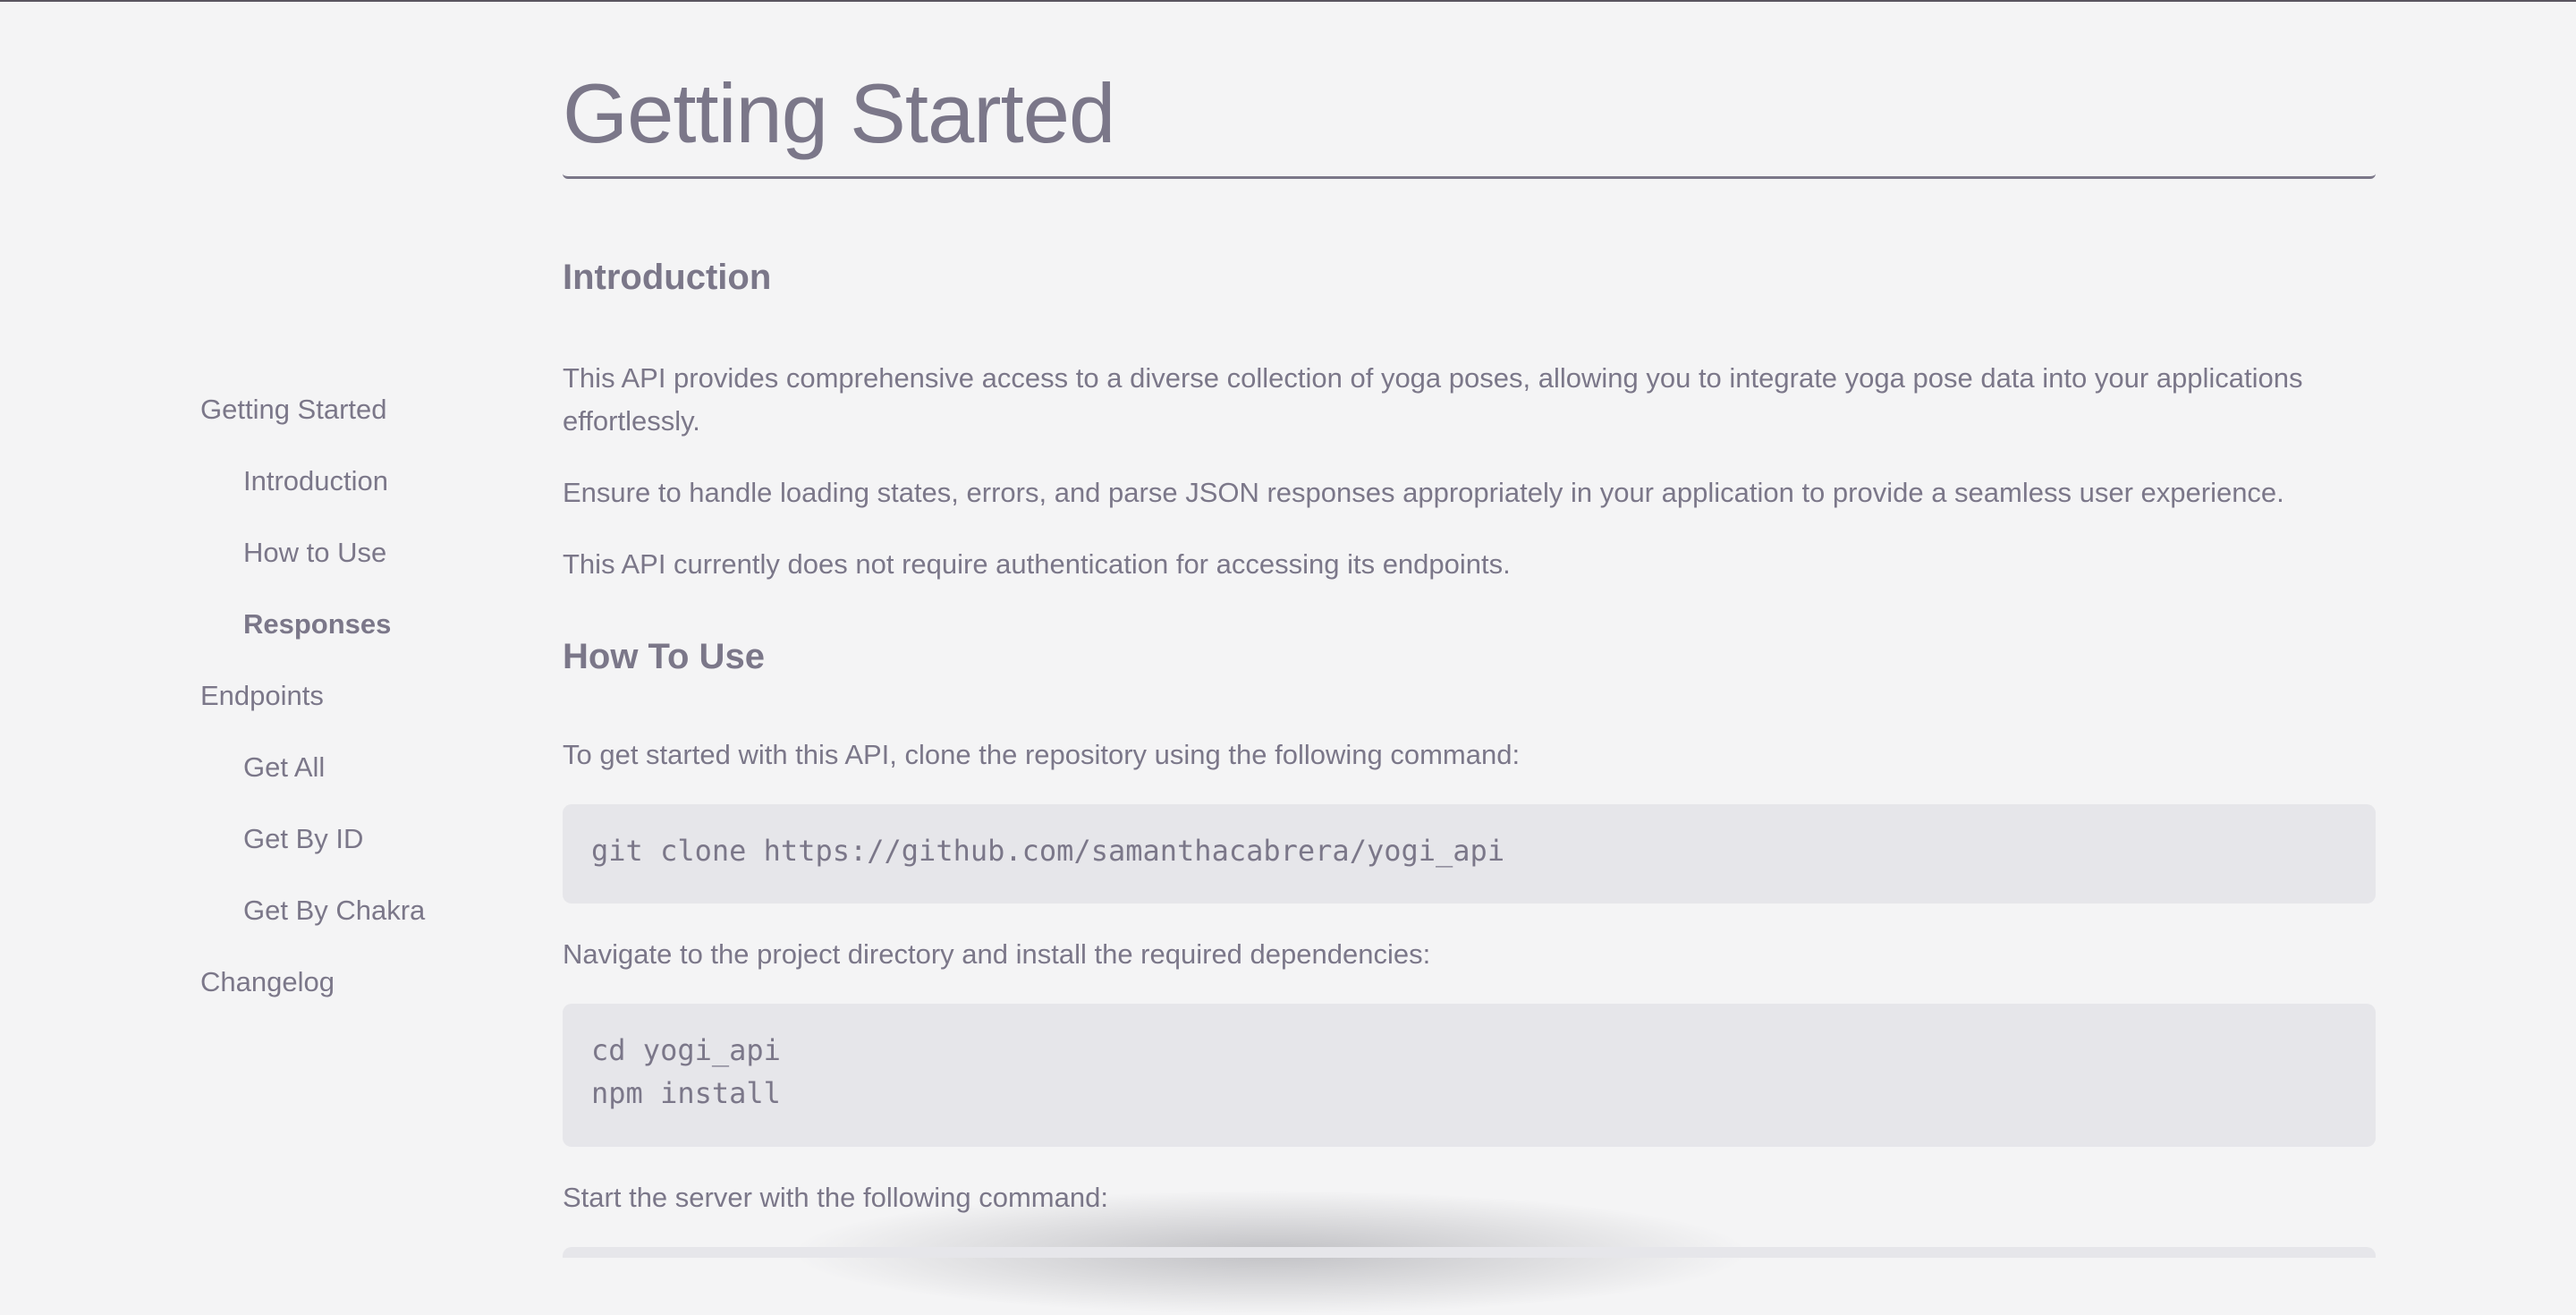 This screenshot has width=2576, height=1315. What do you see at coordinates (361, 624) in the screenshot?
I see `sidebar-item-responses: Responses` at bounding box center [361, 624].